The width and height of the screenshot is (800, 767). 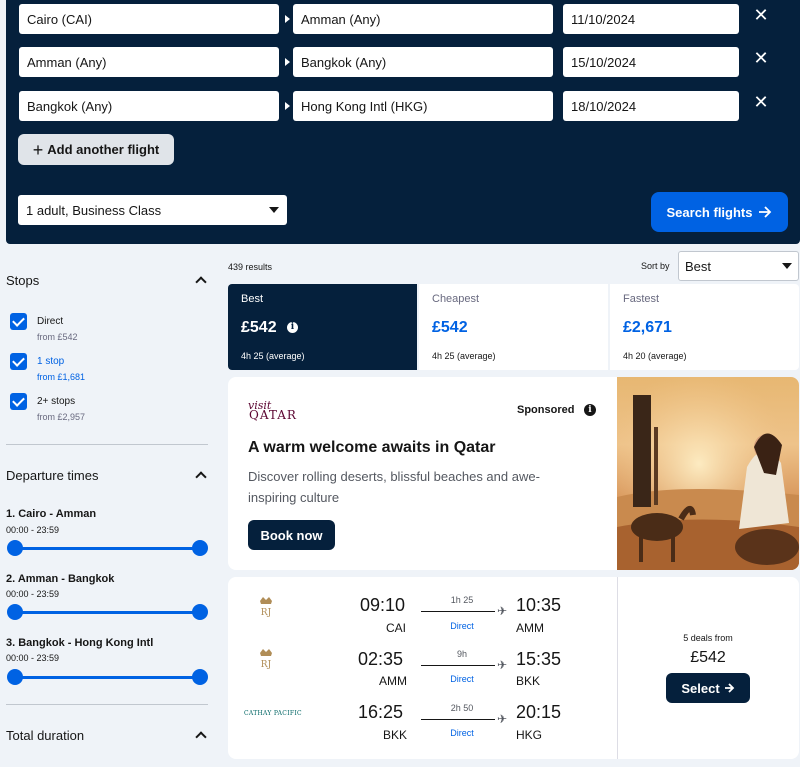 What do you see at coordinates (200, 612) in the screenshot?
I see `route-2-slider-end-handle` at bounding box center [200, 612].